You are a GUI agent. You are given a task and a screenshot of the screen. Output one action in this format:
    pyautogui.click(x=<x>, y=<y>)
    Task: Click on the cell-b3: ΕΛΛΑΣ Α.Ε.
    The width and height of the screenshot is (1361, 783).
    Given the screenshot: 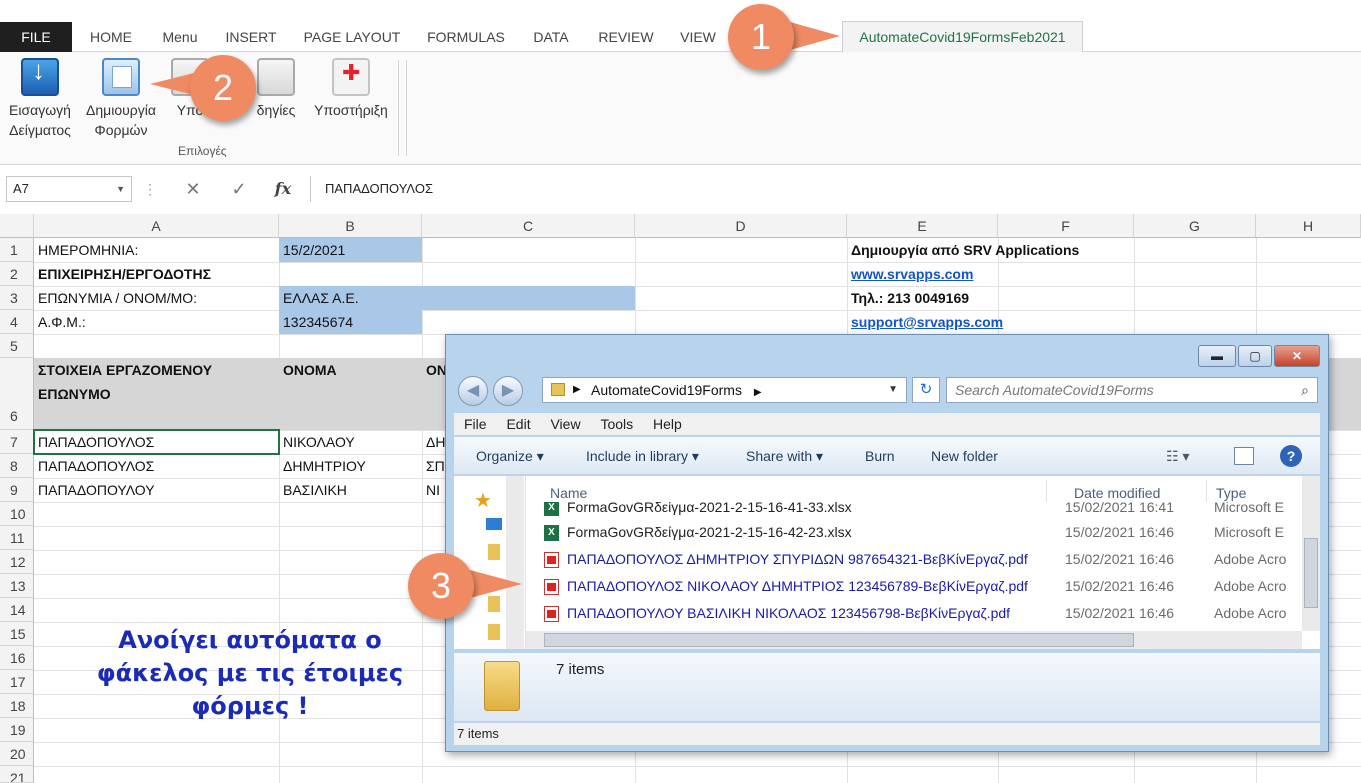 What is the action you would take?
    pyautogui.click(x=457, y=298)
    